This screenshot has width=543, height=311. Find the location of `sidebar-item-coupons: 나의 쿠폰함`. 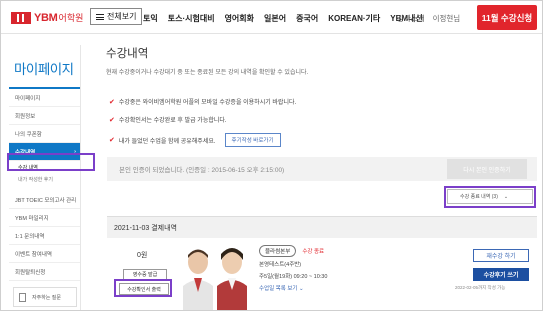

sidebar-item-coupons: 나의 쿠폰함 is located at coordinates (44, 134).